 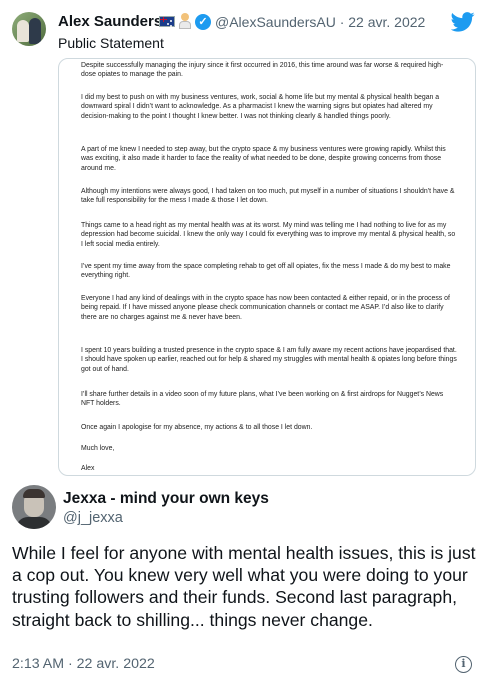 What do you see at coordinates (98, 448) in the screenshot?
I see `statement-paragraph: Much love,` at bounding box center [98, 448].